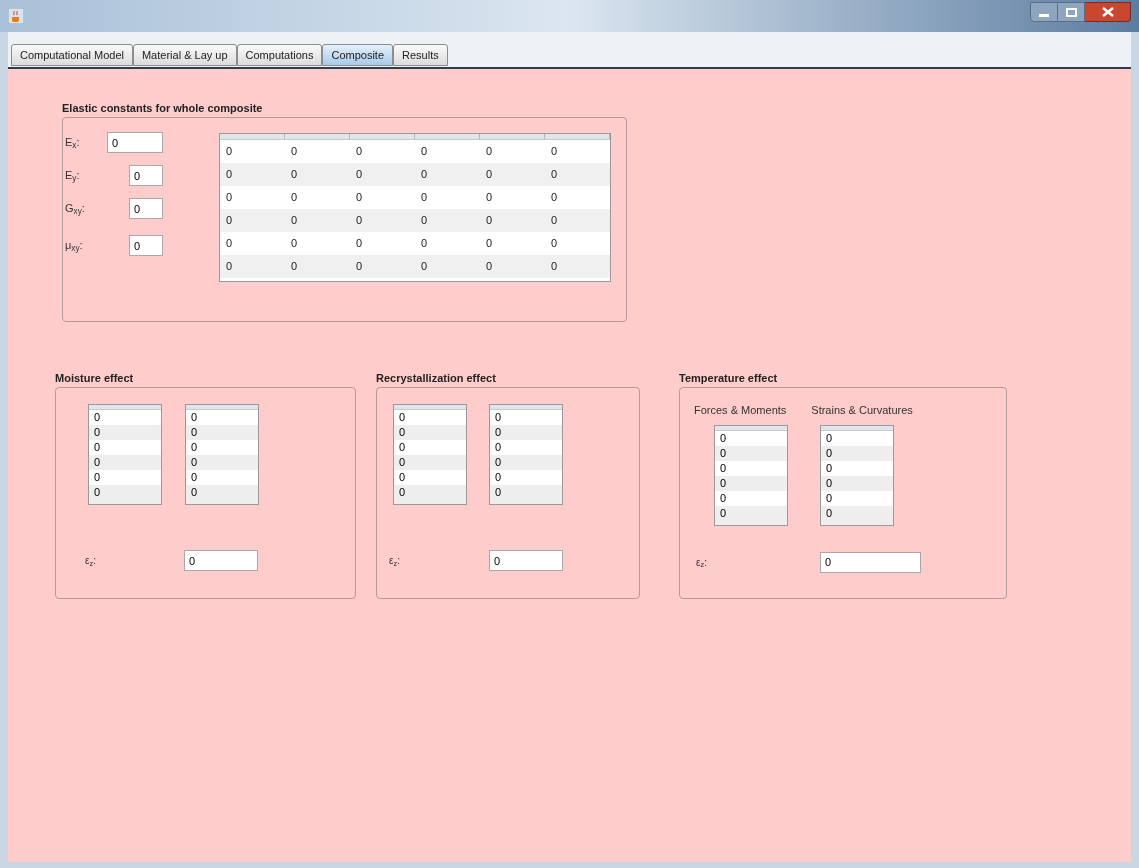 This screenshot has height=868, width=1139. Describe the element at coordinates (357, 55) in the screenshot. I see `tab: Composite` at that location.